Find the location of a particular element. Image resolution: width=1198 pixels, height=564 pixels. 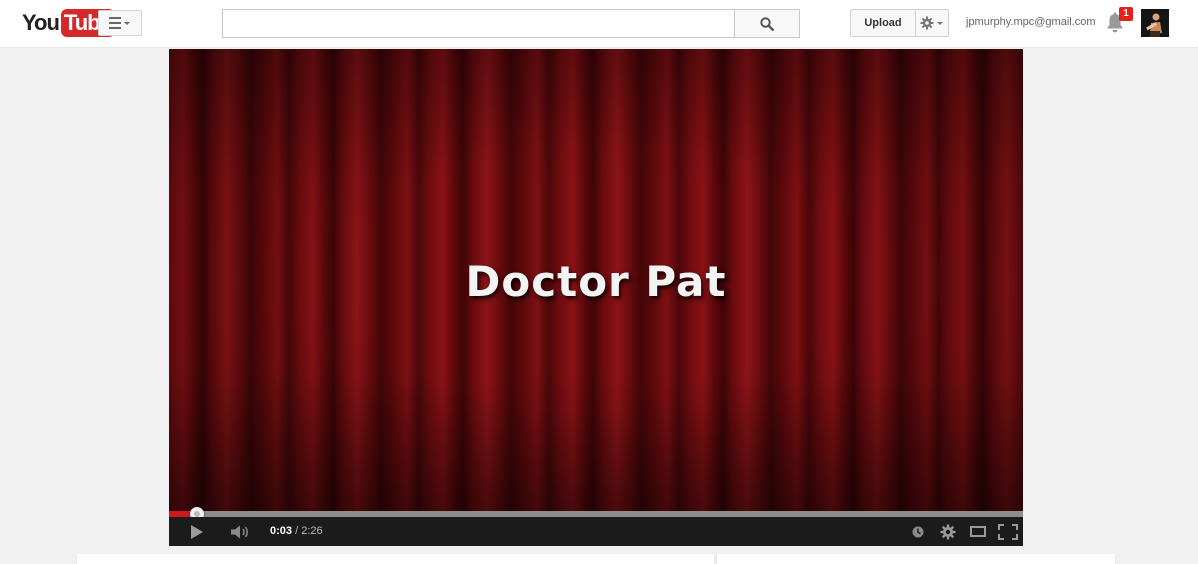

video-title-card: Doctor Pat is located at coordinates (596, 281).